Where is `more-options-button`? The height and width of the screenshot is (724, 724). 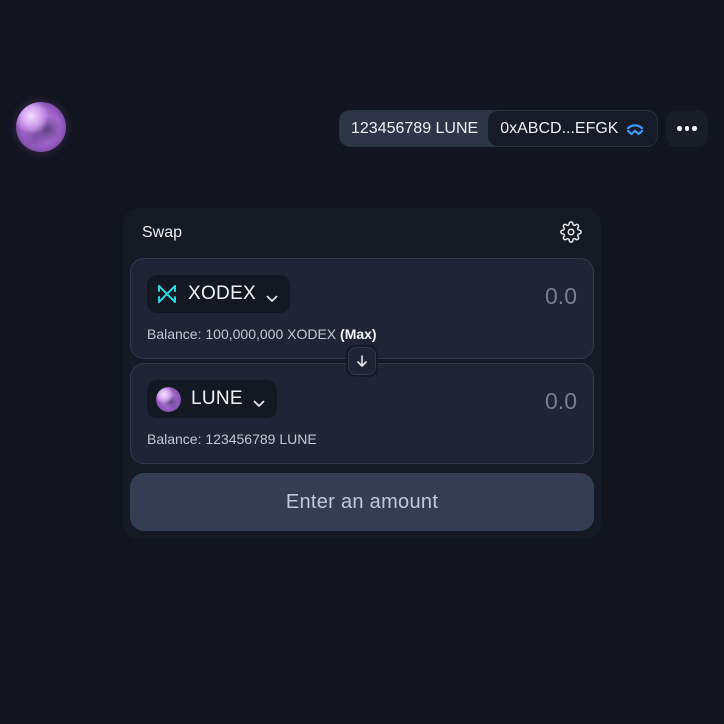
more-options-button is located at coordinates (687, 128).